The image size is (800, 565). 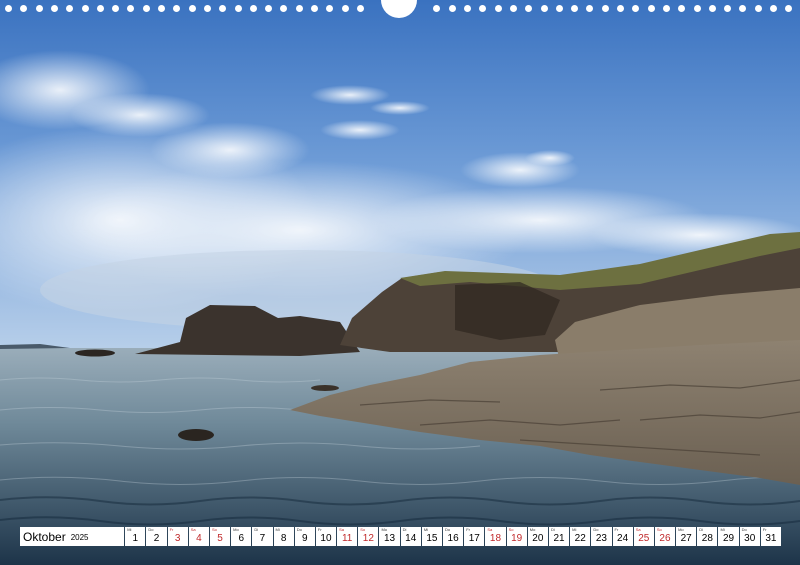 I want to click on day-cell: Do 2, so click(x=156, y=536).